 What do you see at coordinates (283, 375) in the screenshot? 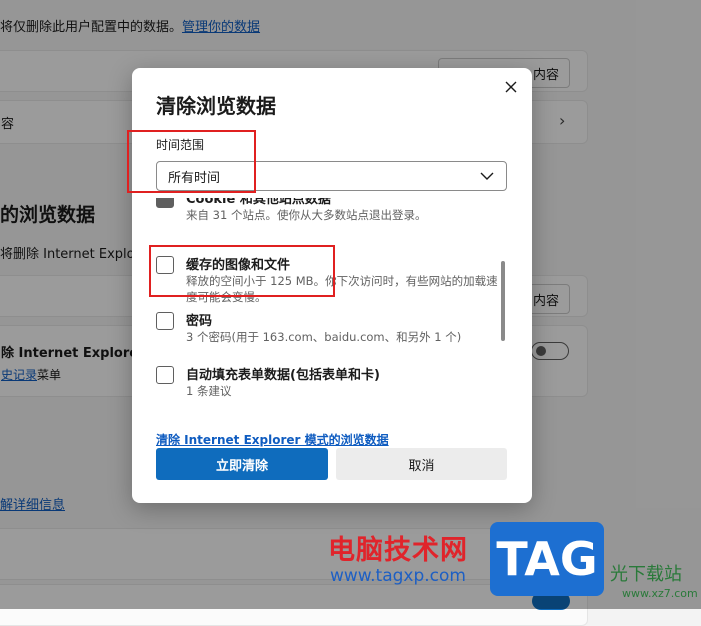
I see `item-title: 自动填充表单数据(包括表单和卡)` at bounding box center [283, 375].